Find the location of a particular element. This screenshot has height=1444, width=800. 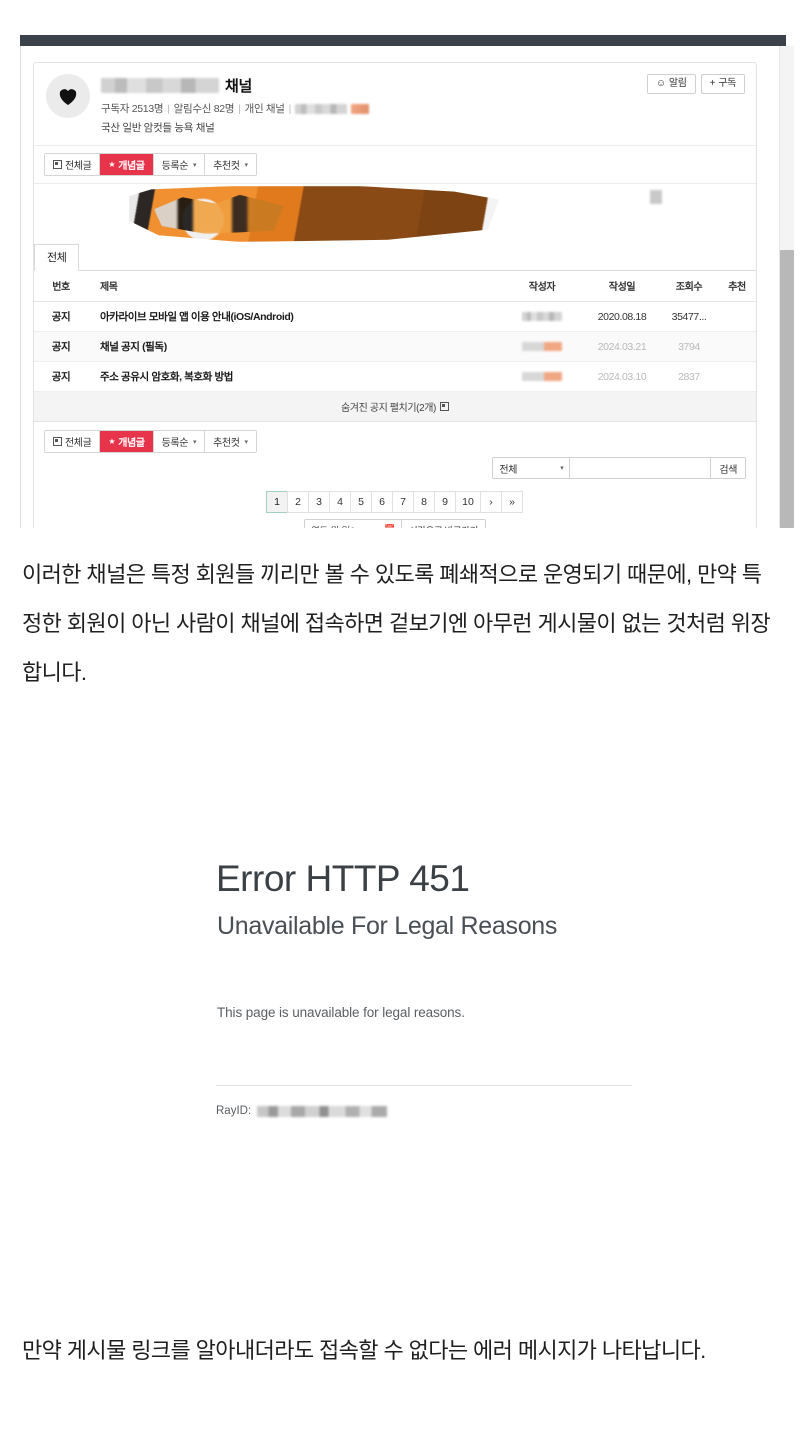

table-row: 공지 채널 공지 (필독) 2024.03.21 3794 is located at coordinates (395, 346).